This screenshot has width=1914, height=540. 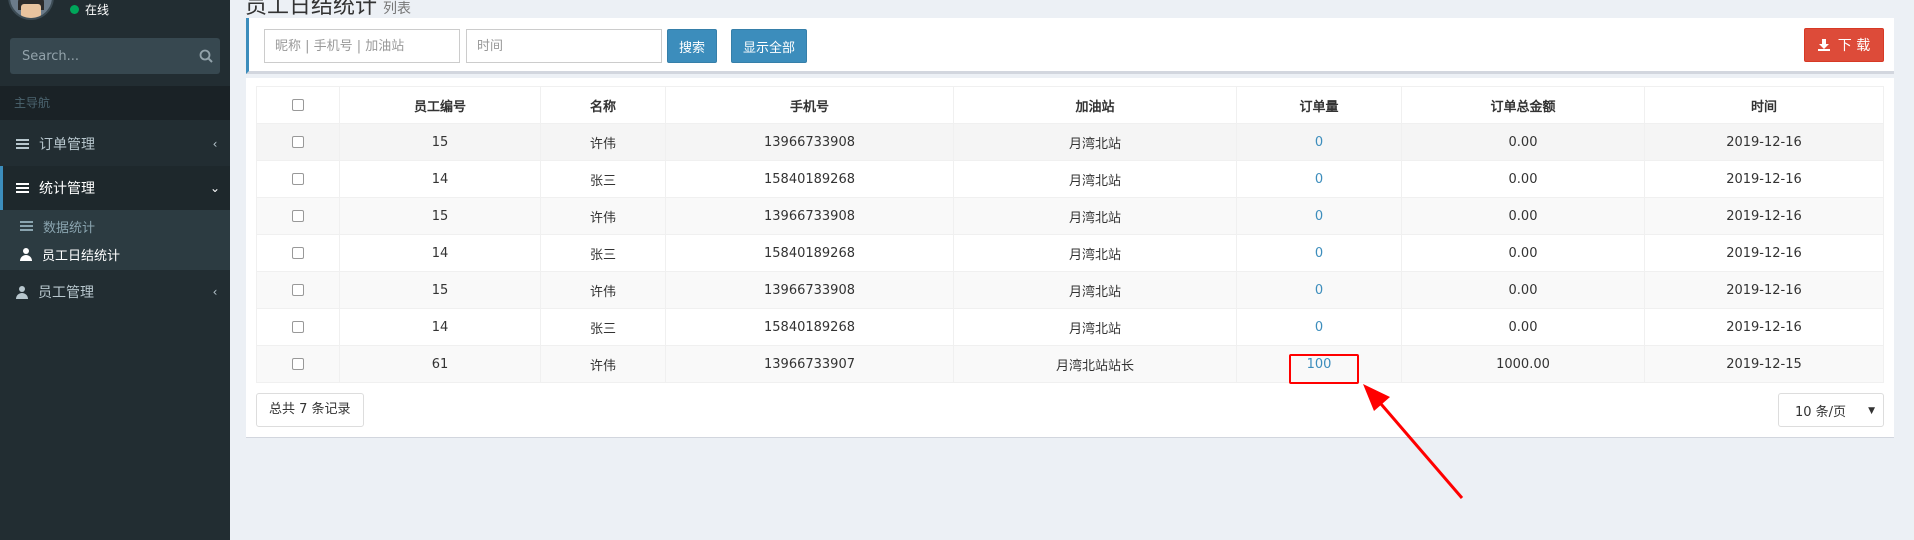 I want to click on download-button: 下 载, so click(x=1844, y=45).